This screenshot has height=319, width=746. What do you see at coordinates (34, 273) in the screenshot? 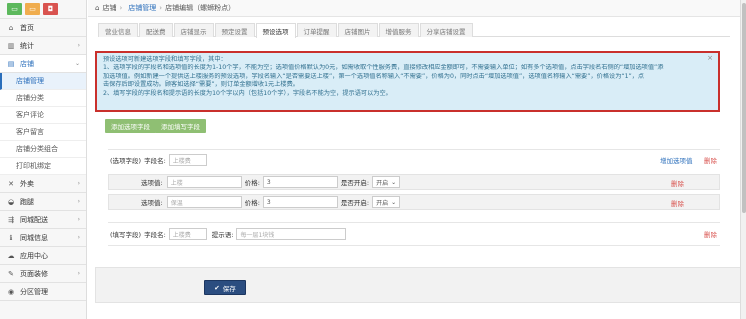
I see `sidebar-item-label: 页面装修` at bounding box center [34, 273].